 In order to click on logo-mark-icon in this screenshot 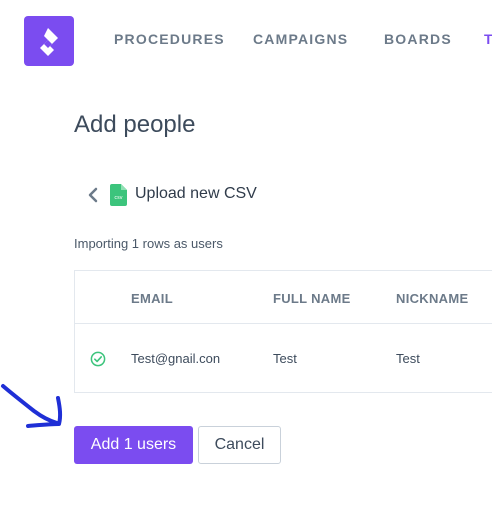, I will do `click(49, 42)`.